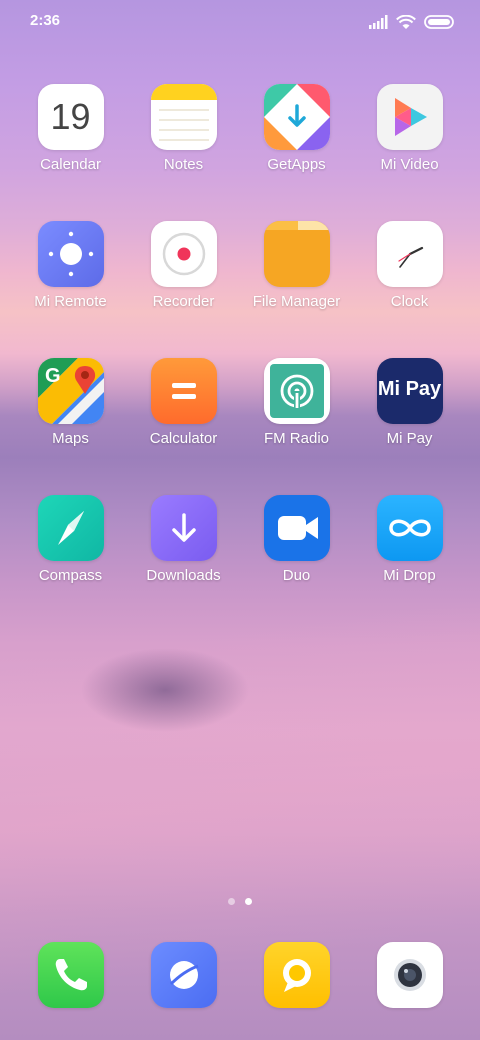 This screenshot has height=1040, width=480. I want to click on dock-app-browser, so click(183, 975).